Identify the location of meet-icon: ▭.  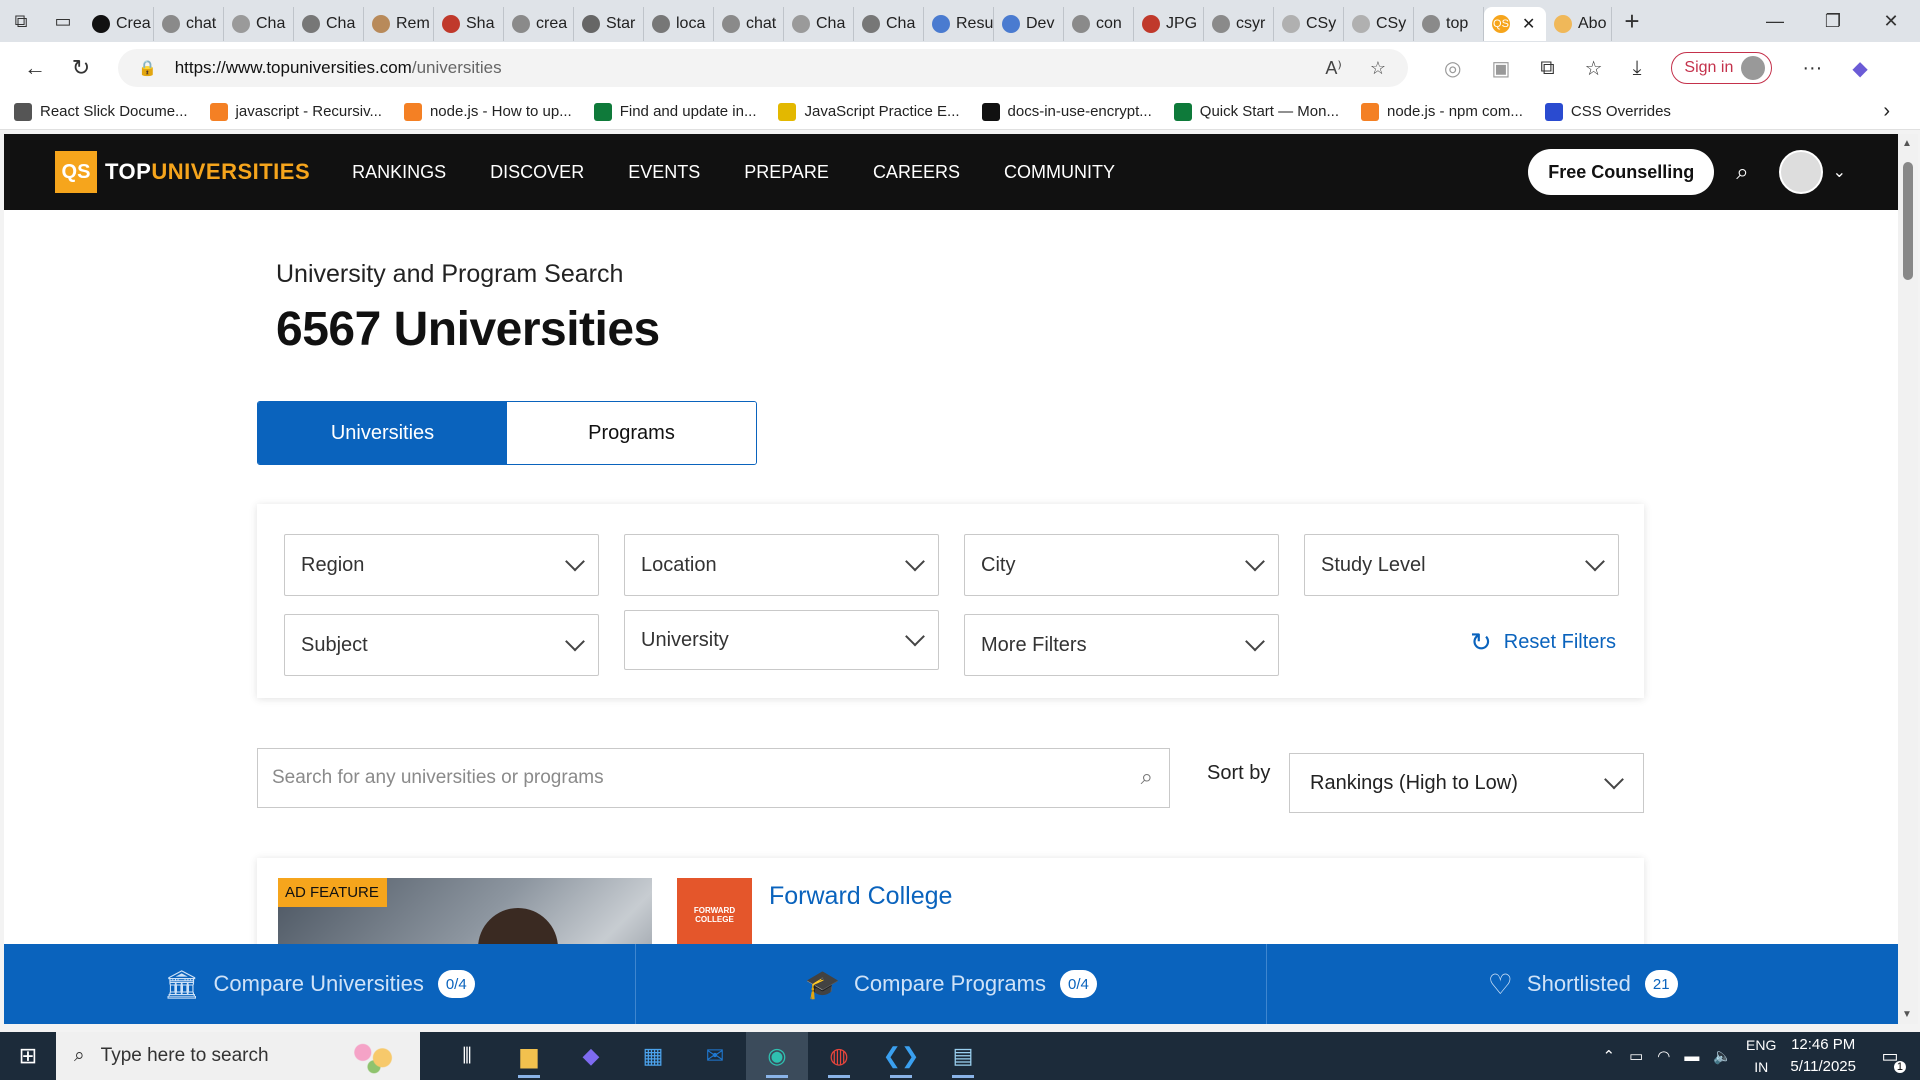
(1636, 1056).